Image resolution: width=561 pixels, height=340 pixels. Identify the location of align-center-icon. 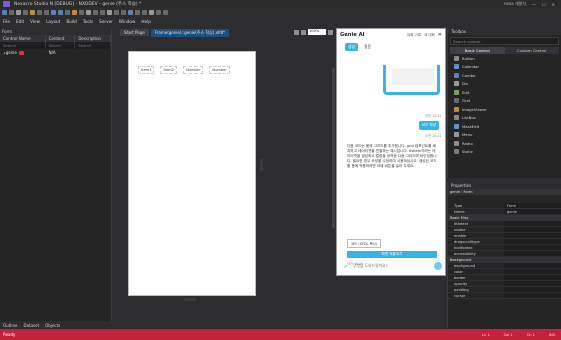
(95, 12).